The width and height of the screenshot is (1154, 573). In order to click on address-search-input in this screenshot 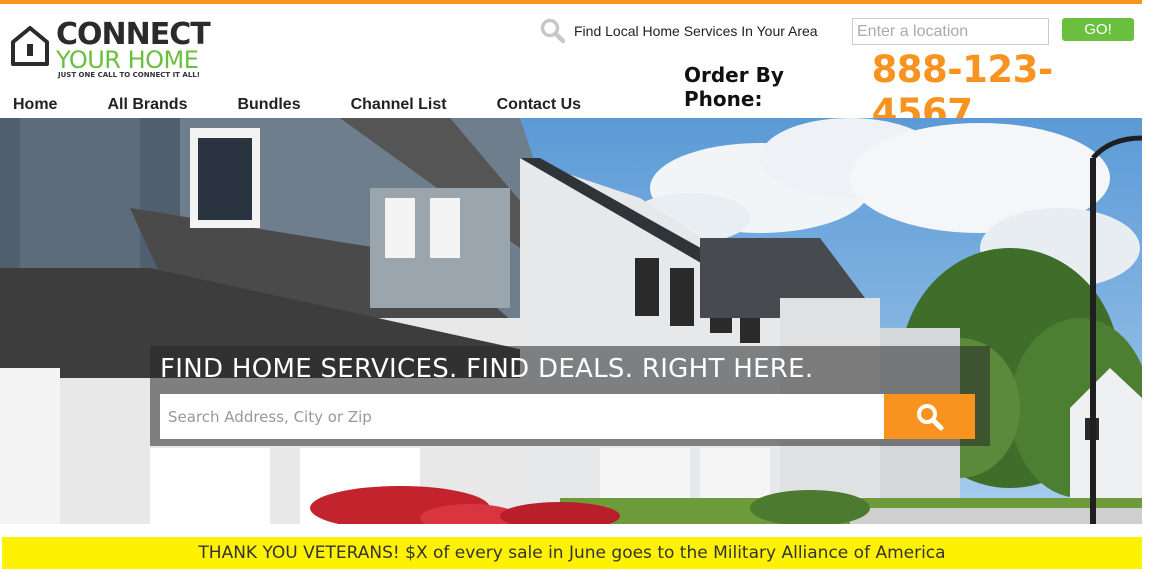, I will do `click(522, 416)`.